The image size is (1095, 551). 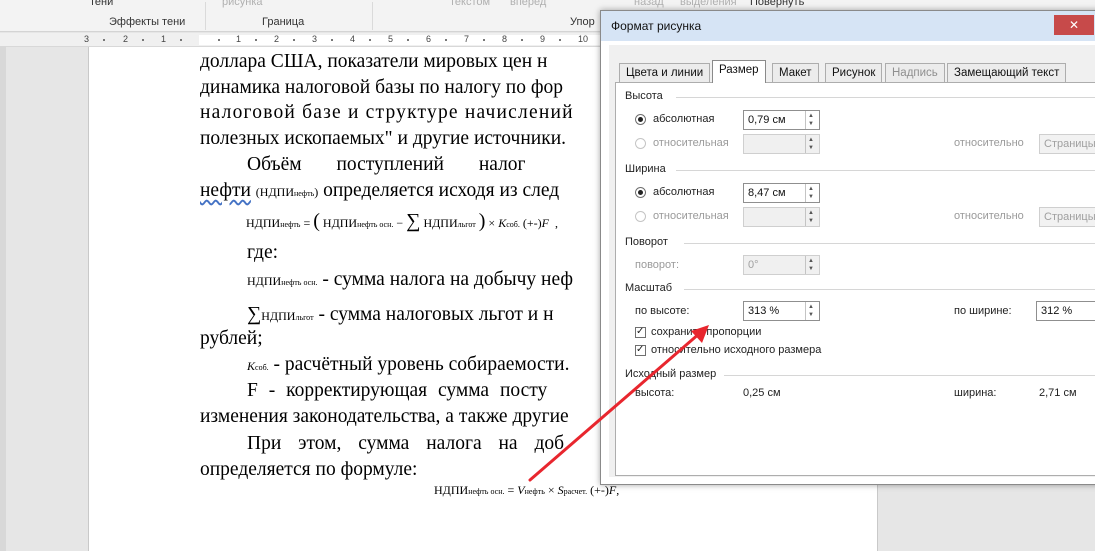 What do you see at coordinates (854, 72) in the screenshot?
I see `tab-picture: Рисунок` at bounding box center [854, 72].